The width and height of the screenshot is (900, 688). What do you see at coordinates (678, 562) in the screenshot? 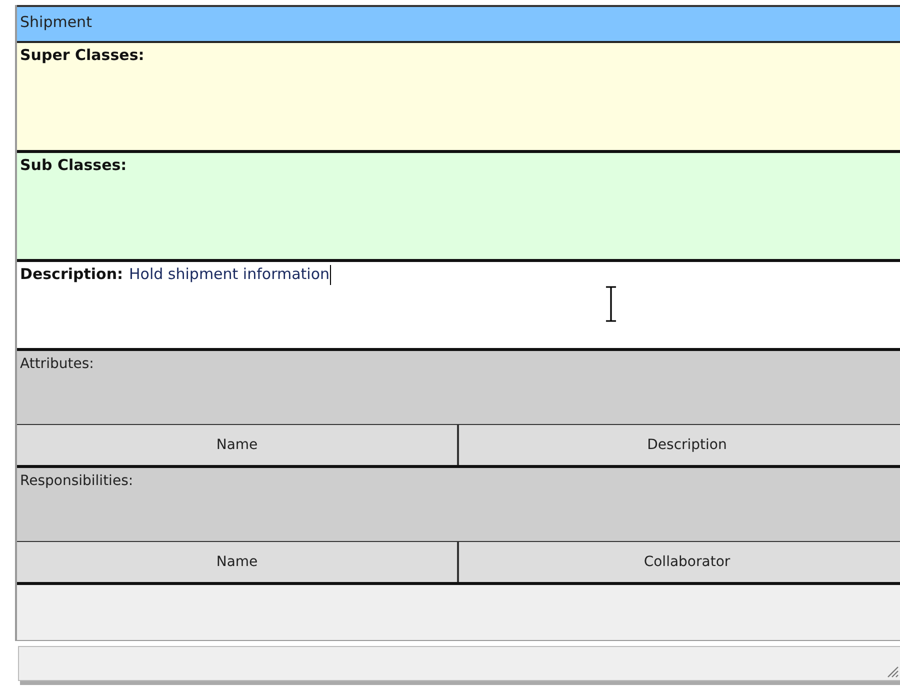
I see `column-header: Collaborator` at bounding box center [678, 562].